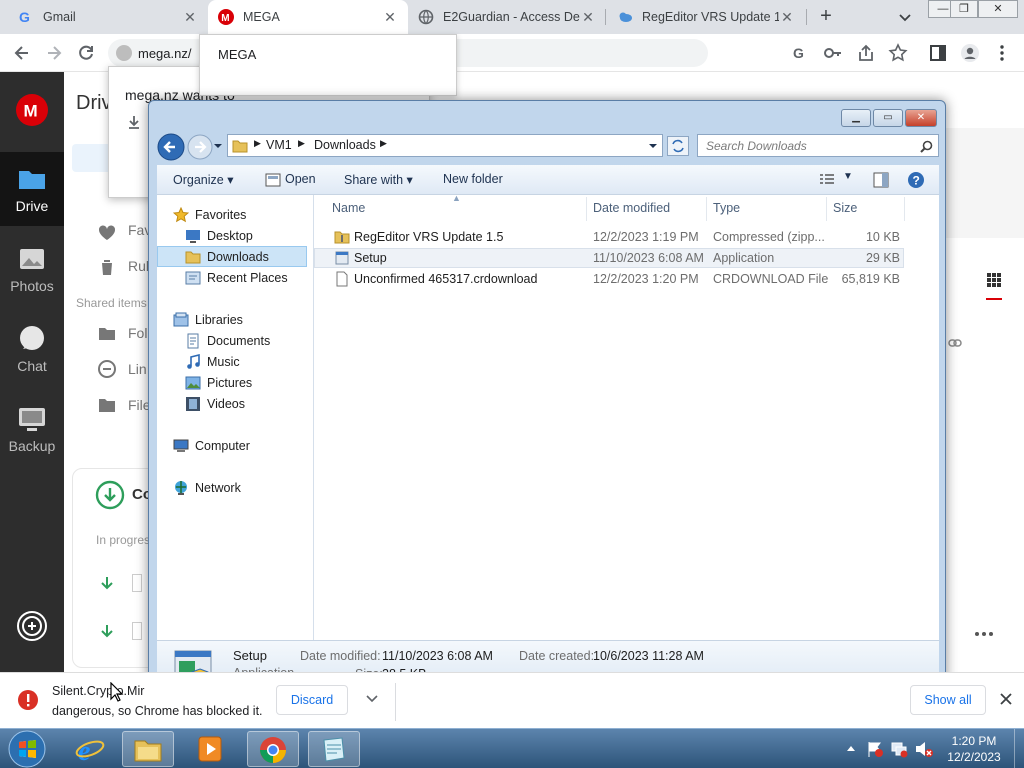 This screenshot has width=1024, height=768. What do you see at coordinates (827, 180) in the screenshot?
I see `view-options-icon` at bounding box center [827, 180].